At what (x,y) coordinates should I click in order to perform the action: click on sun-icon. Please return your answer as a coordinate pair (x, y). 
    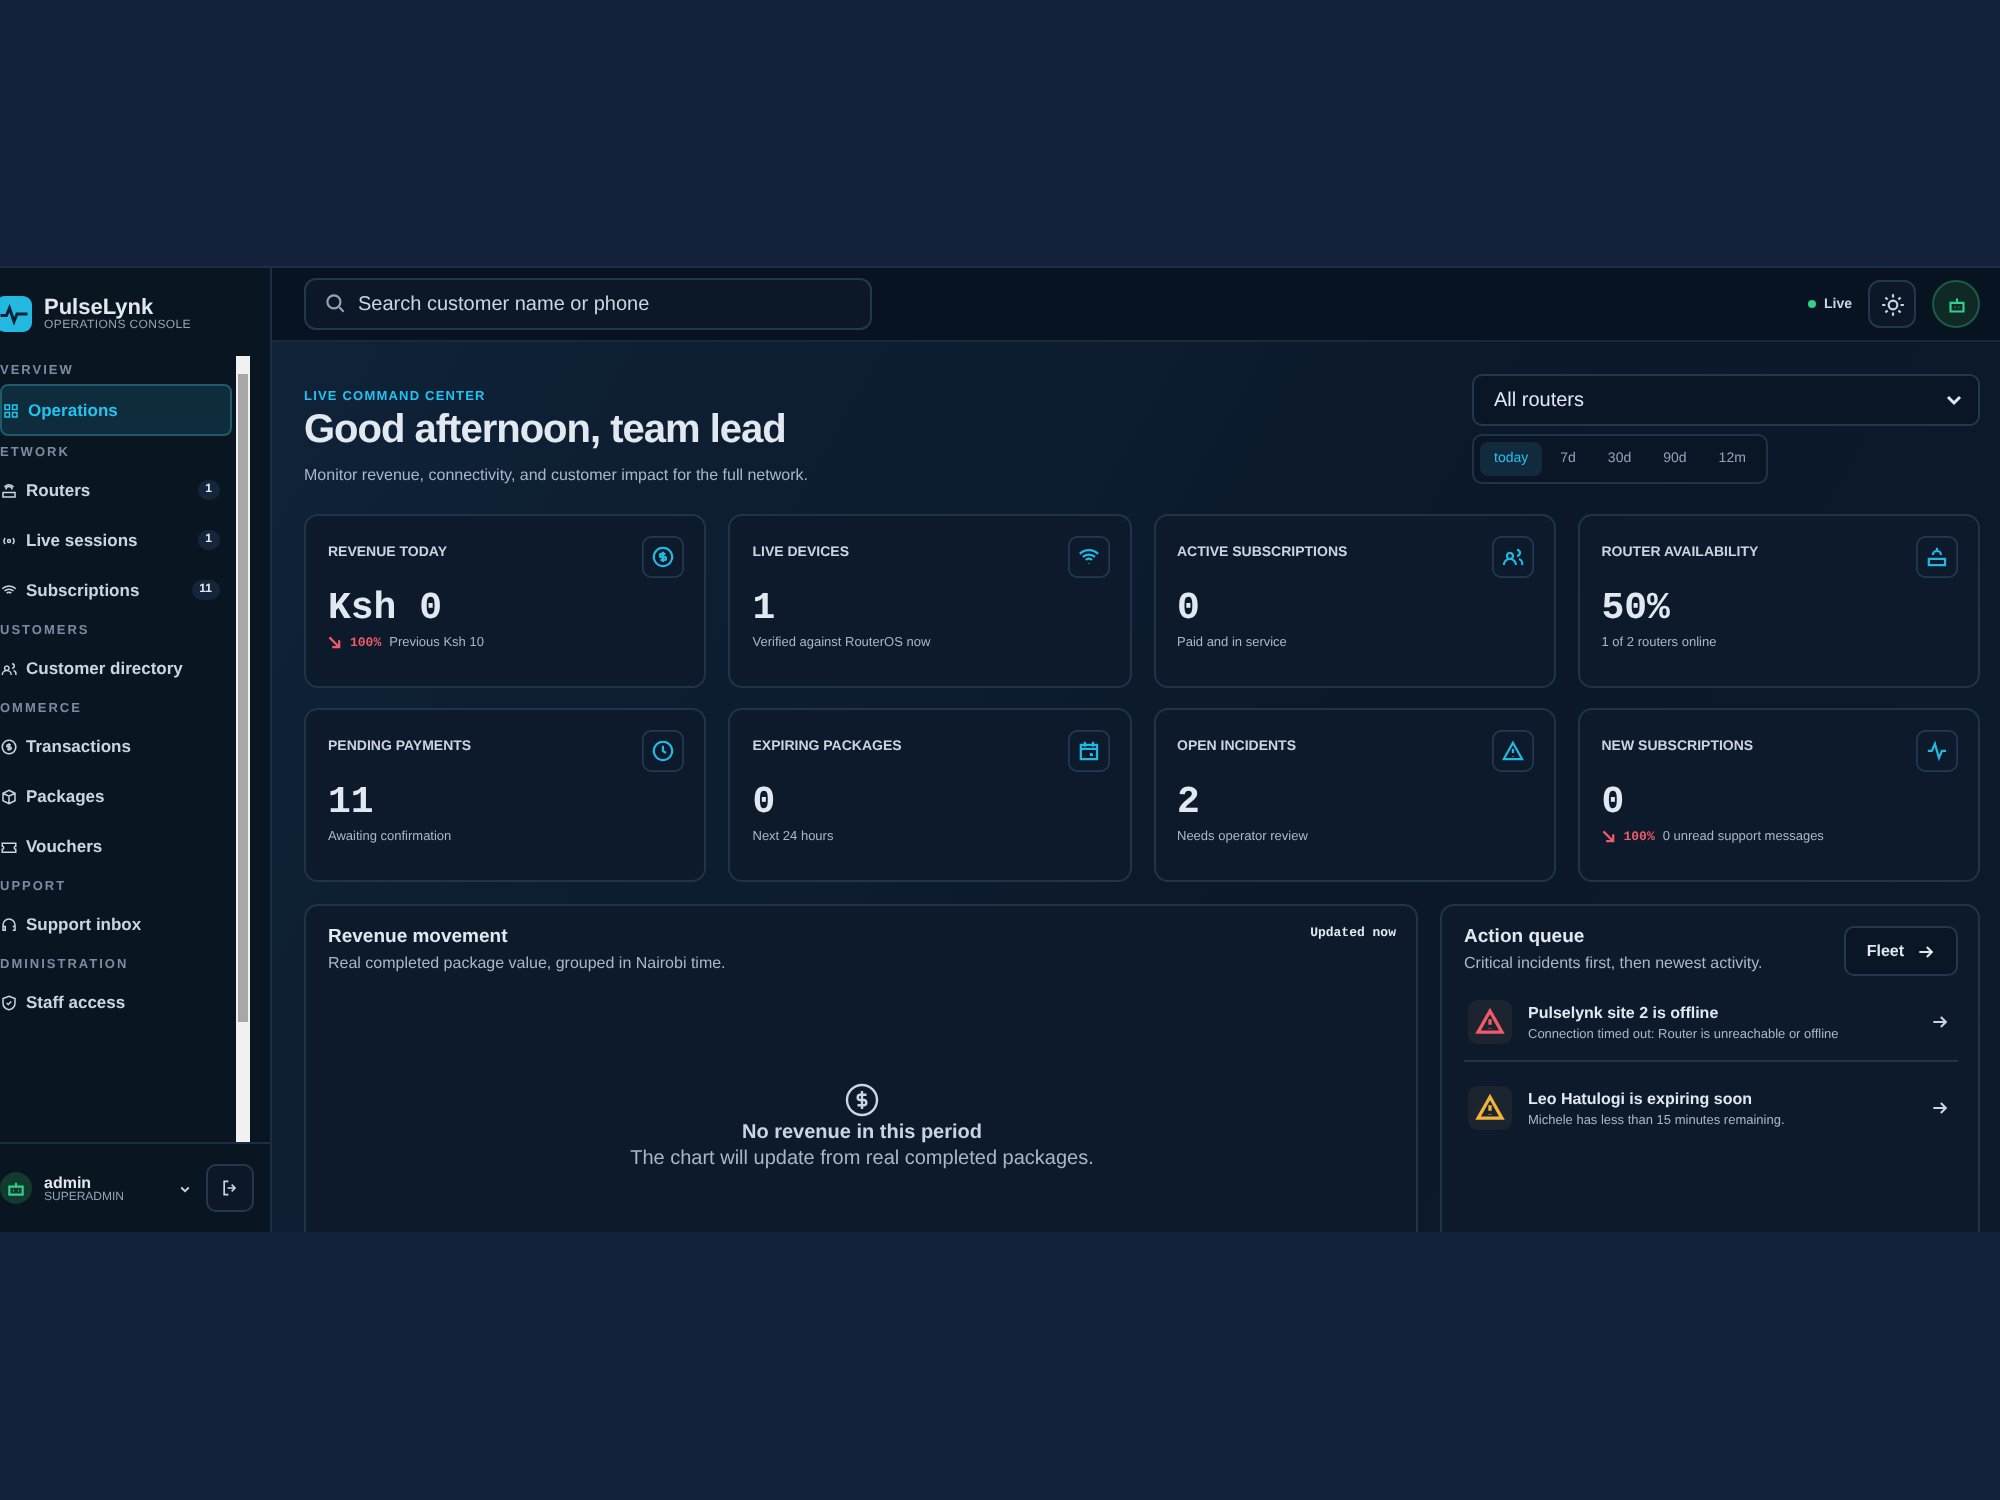
    Looking at the image, I should click on (1892, 304).